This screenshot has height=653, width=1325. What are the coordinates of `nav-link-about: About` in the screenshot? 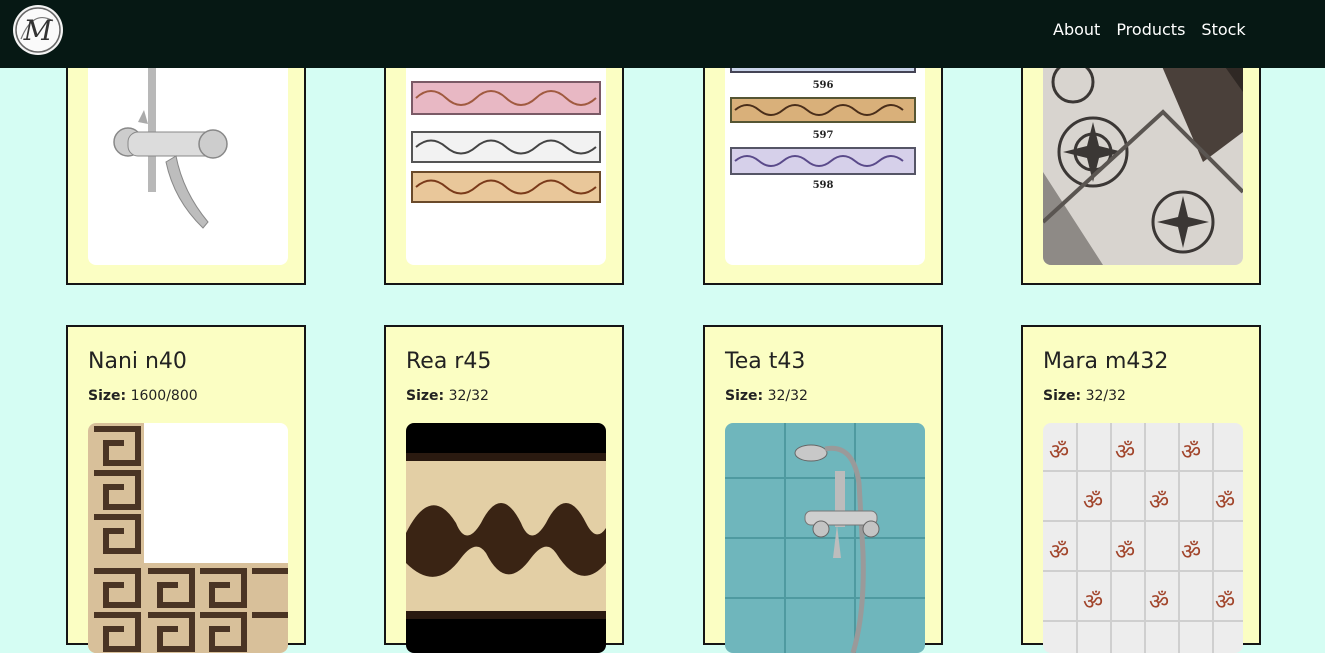 It's located at (1076, 29).